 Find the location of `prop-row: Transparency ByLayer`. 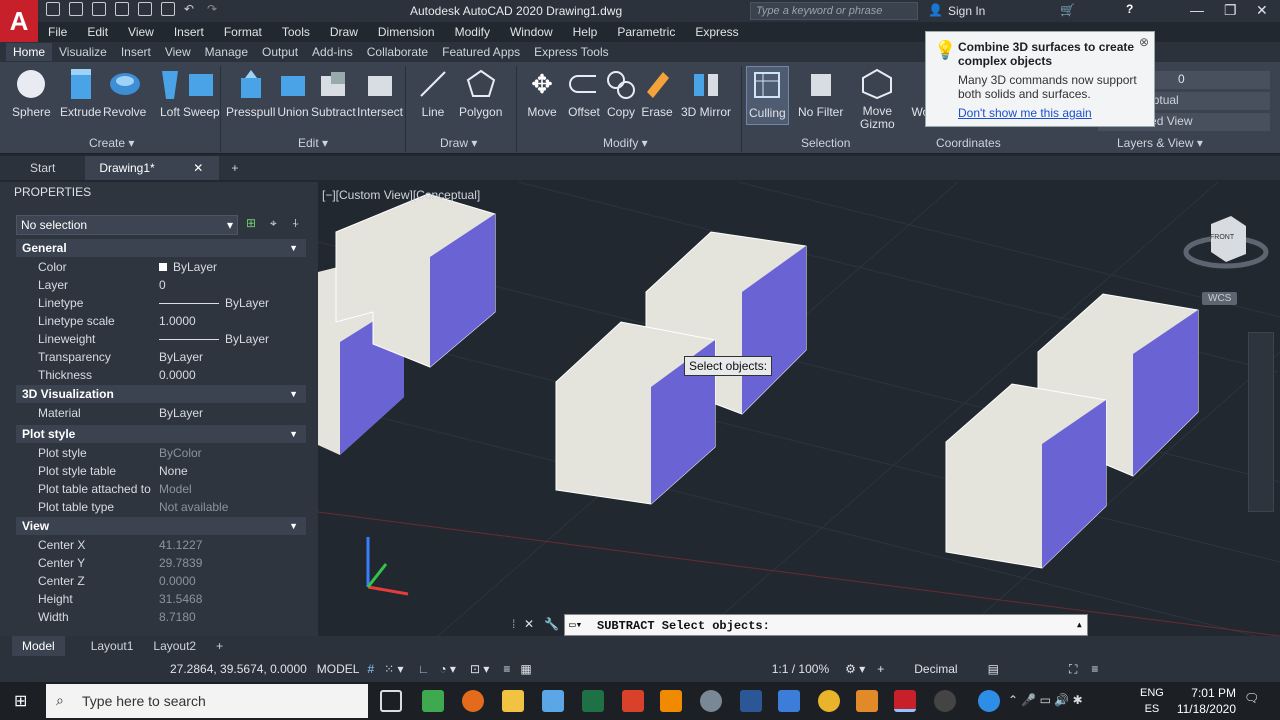

prop-row: Transparency ByLayer is located at coordinates (172, 357).